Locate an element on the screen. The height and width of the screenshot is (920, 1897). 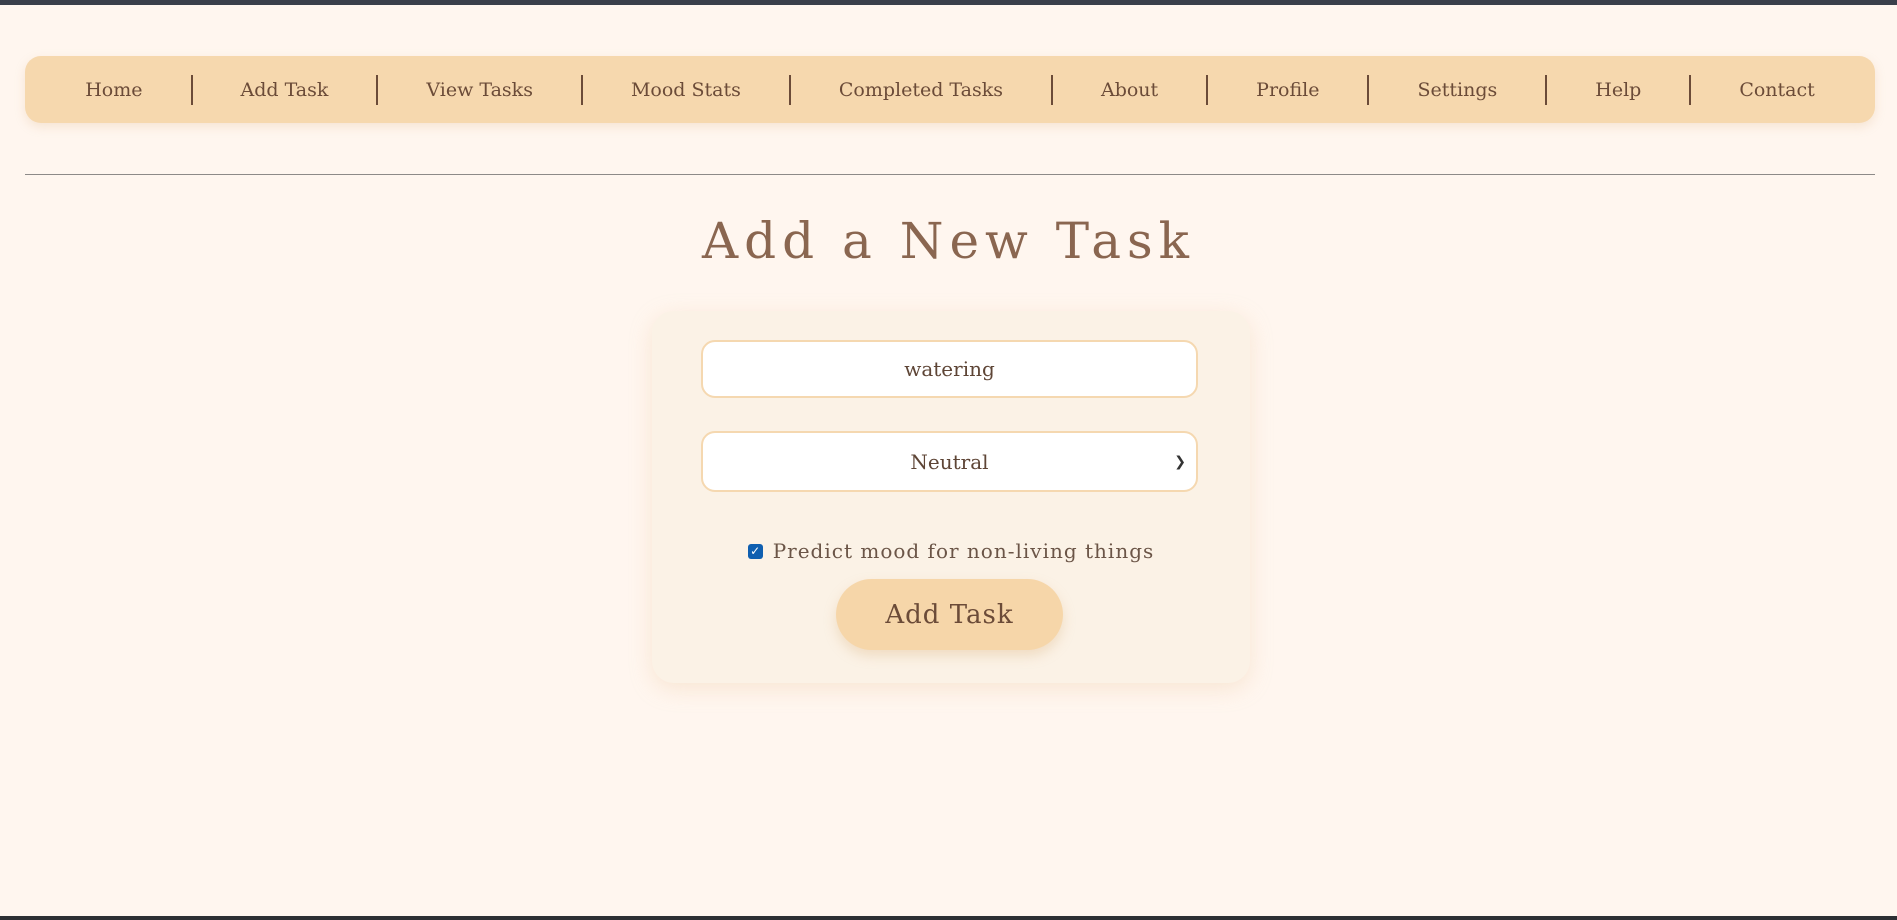
checkmark-icon: ✓ is located at coordinates (755, 551).